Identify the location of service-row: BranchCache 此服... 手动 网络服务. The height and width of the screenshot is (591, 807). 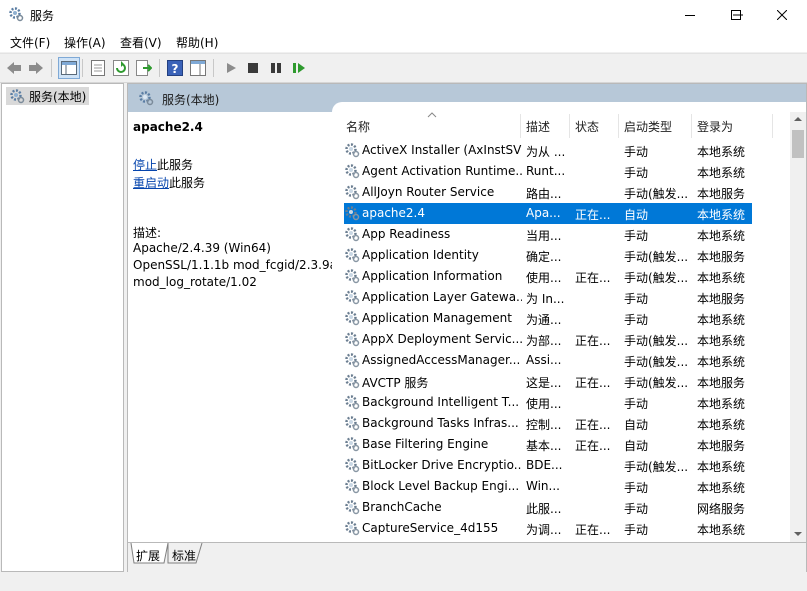
(561, 507).